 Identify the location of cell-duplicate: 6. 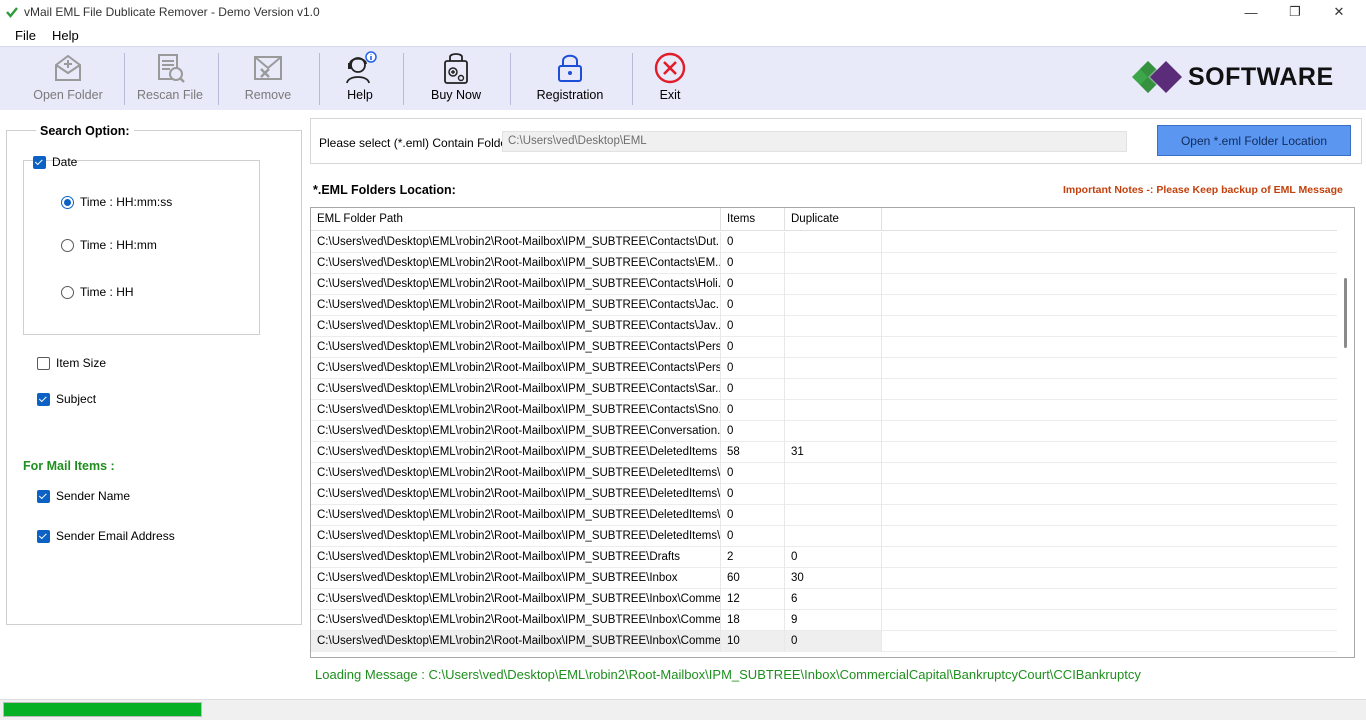
(833, 599).